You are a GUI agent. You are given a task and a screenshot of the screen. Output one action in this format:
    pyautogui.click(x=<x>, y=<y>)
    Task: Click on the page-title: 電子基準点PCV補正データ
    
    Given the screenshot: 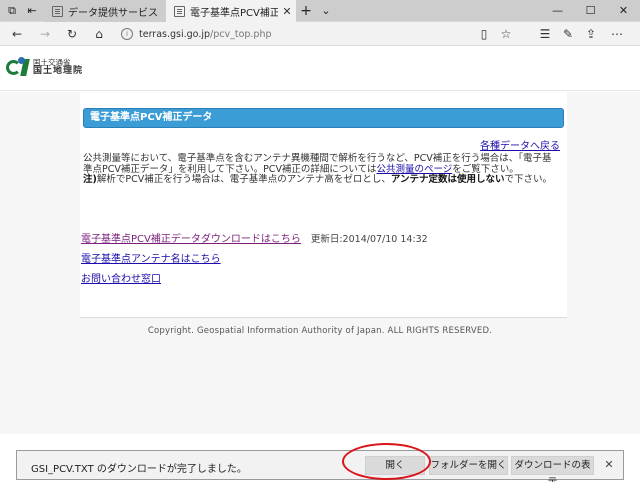 What is the action you would take?
    pyautogui.click(x=323, y=118)
    